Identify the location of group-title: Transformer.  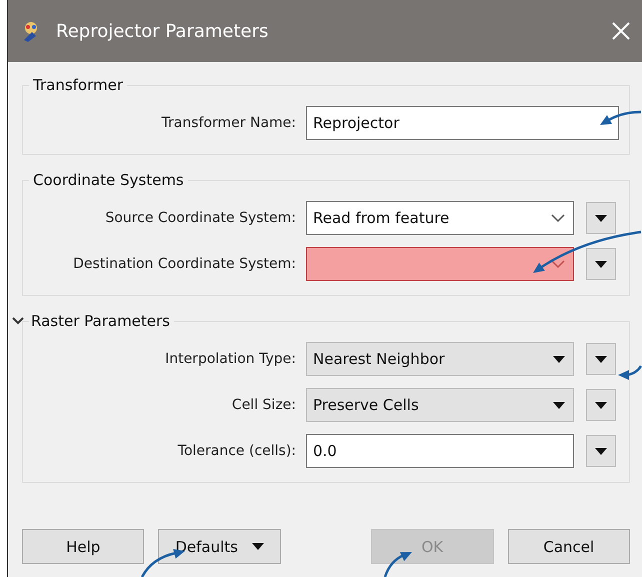
(78, 85).